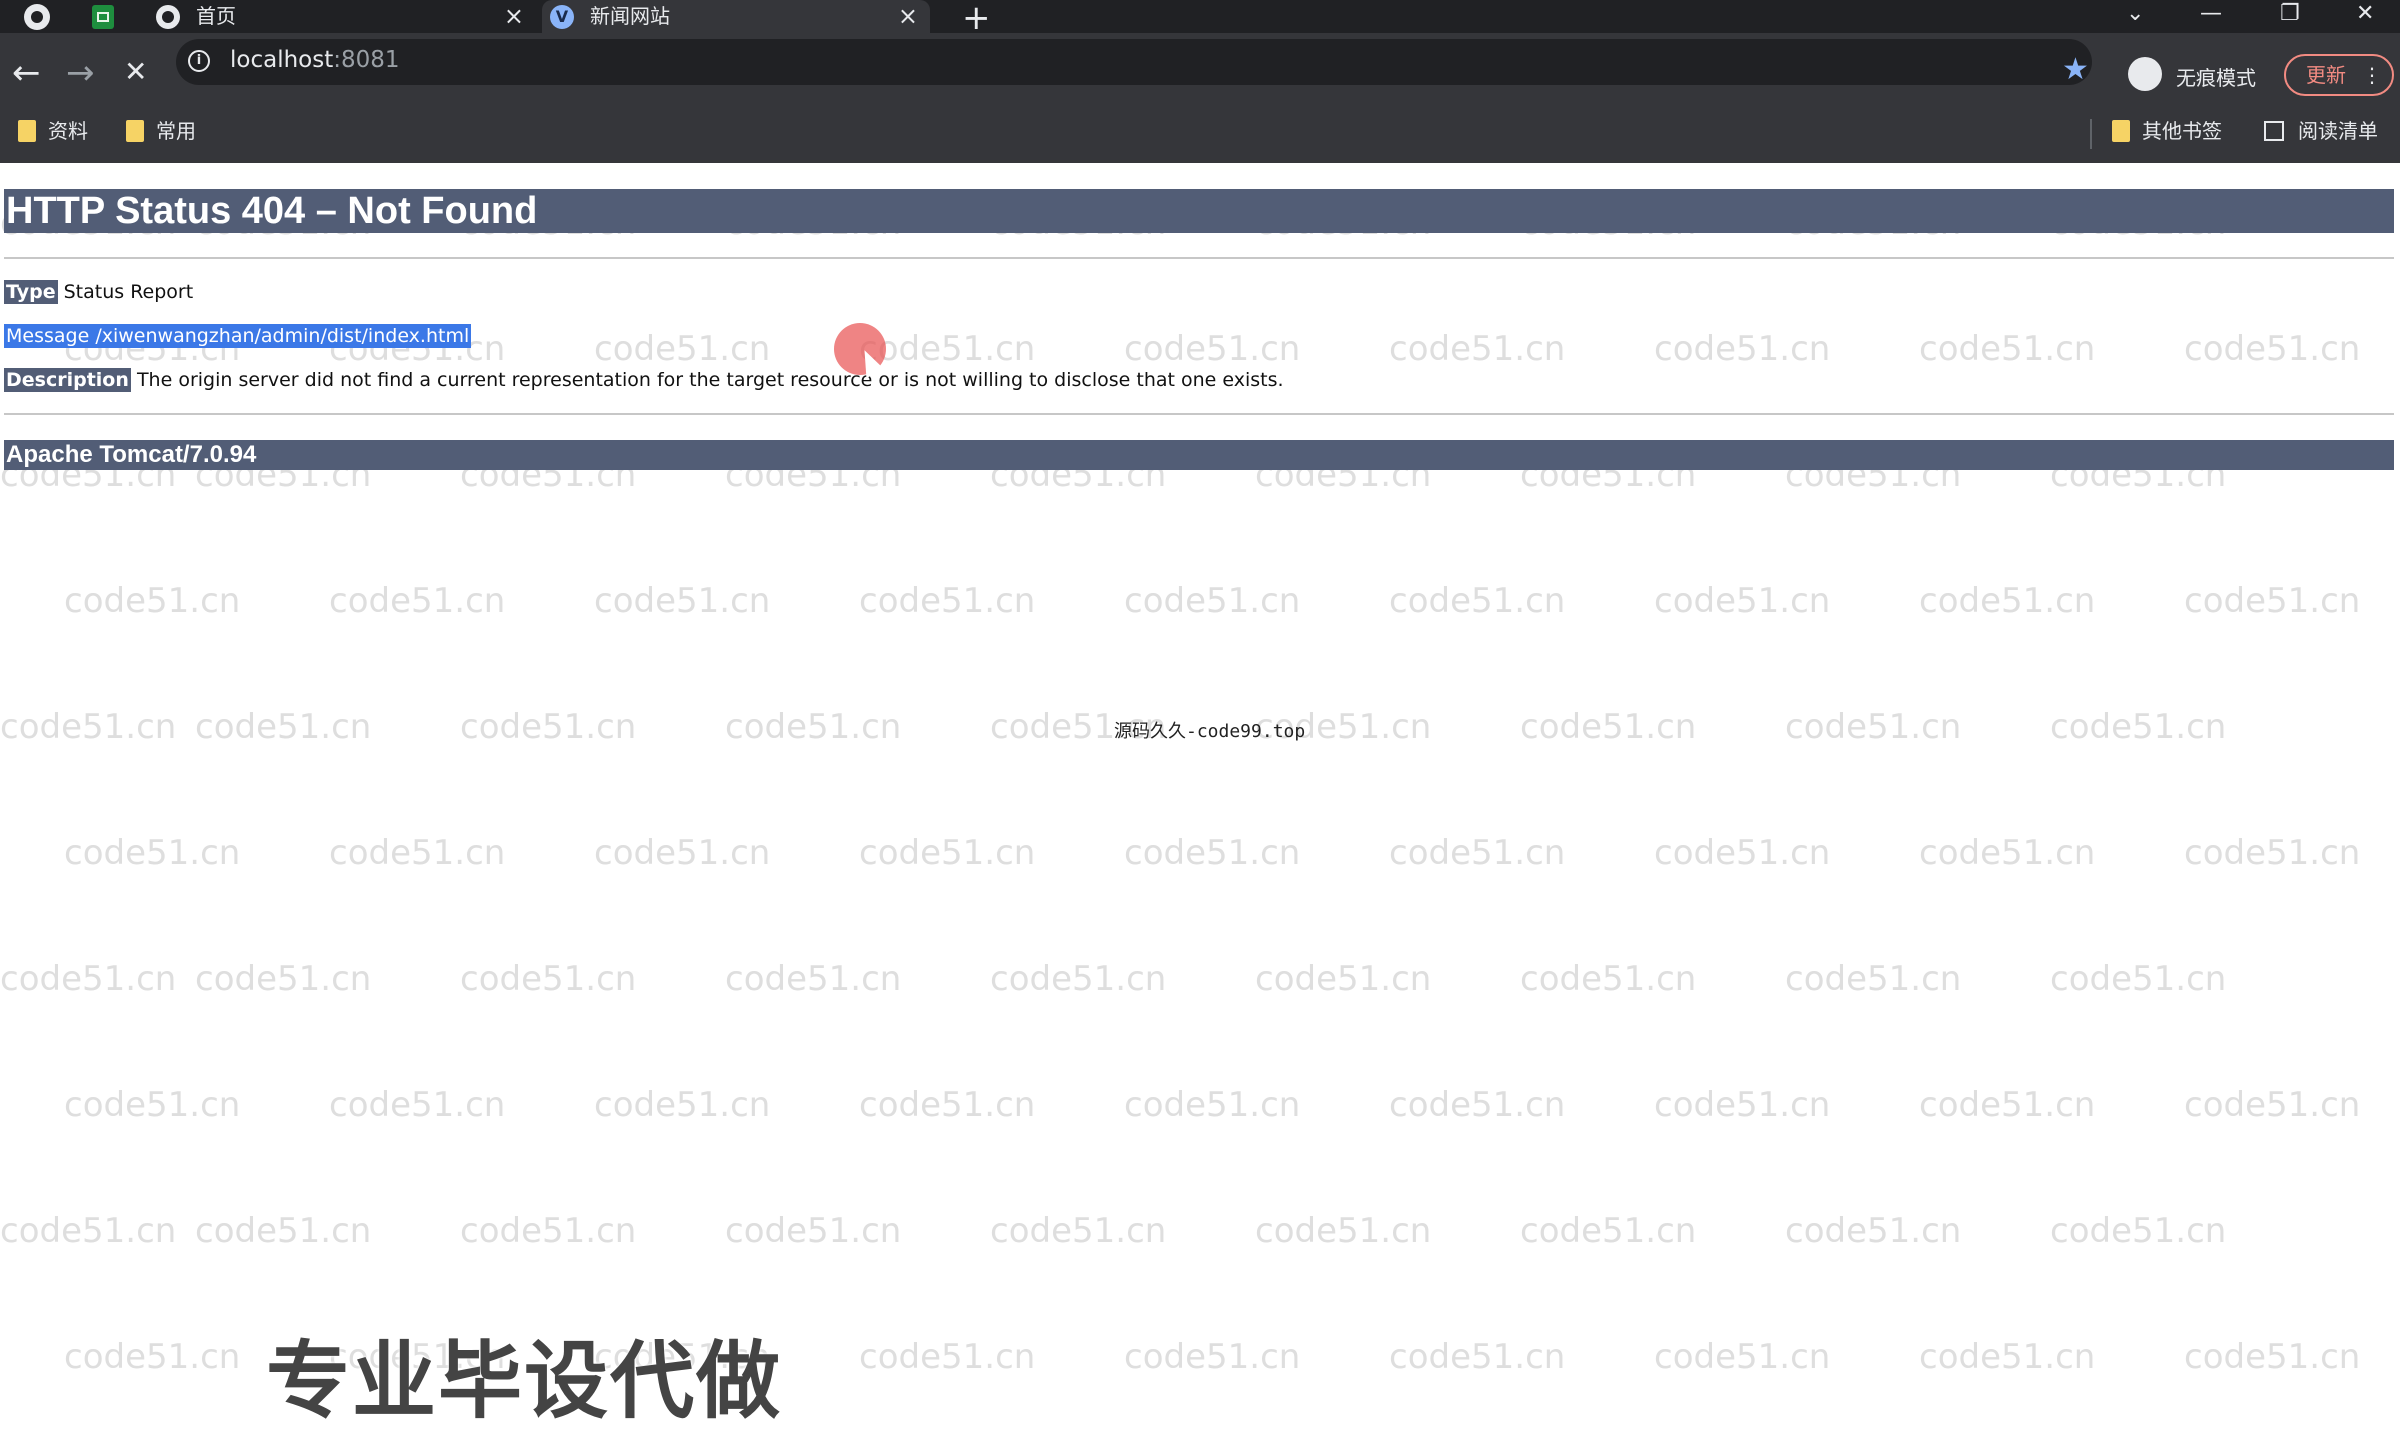  Describe the element at coordinates (2145, 74) in the screenshot. I see `incognito-icon` at that location.